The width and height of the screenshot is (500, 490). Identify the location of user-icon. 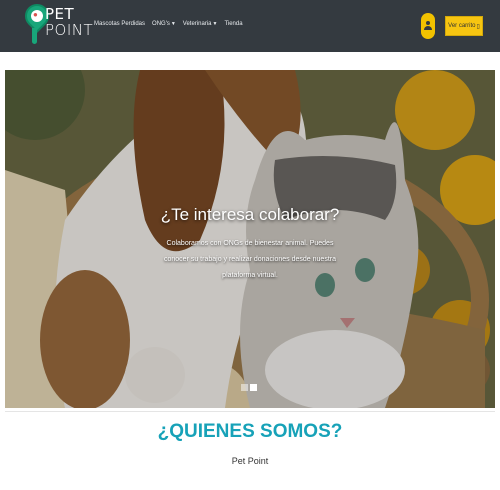
(428, 26).